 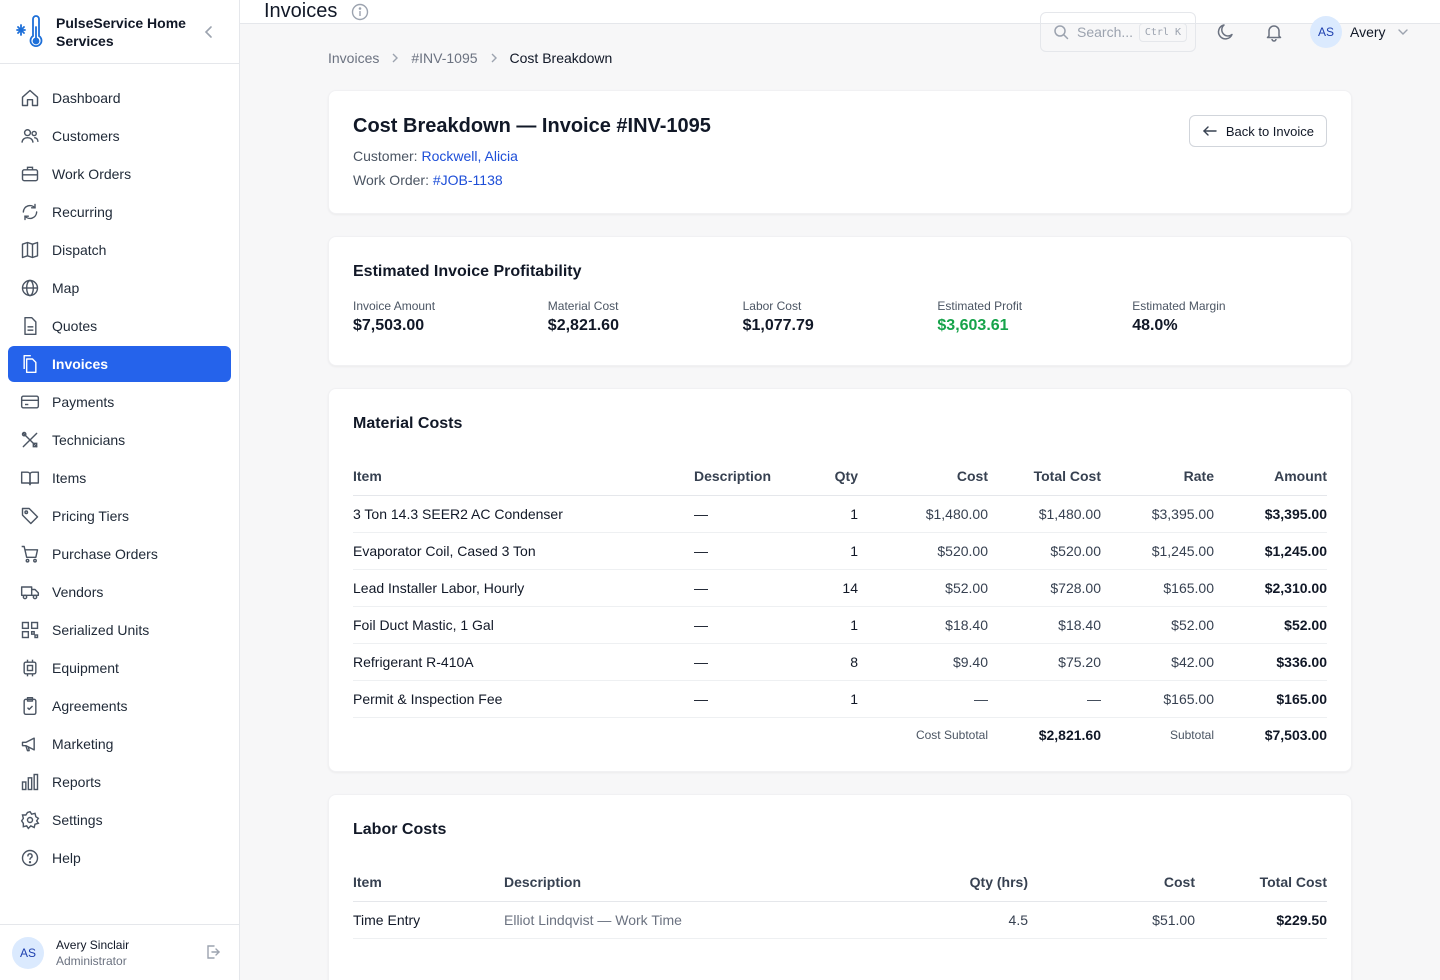 I want to click on info-icon, so click(x=360, y=12).